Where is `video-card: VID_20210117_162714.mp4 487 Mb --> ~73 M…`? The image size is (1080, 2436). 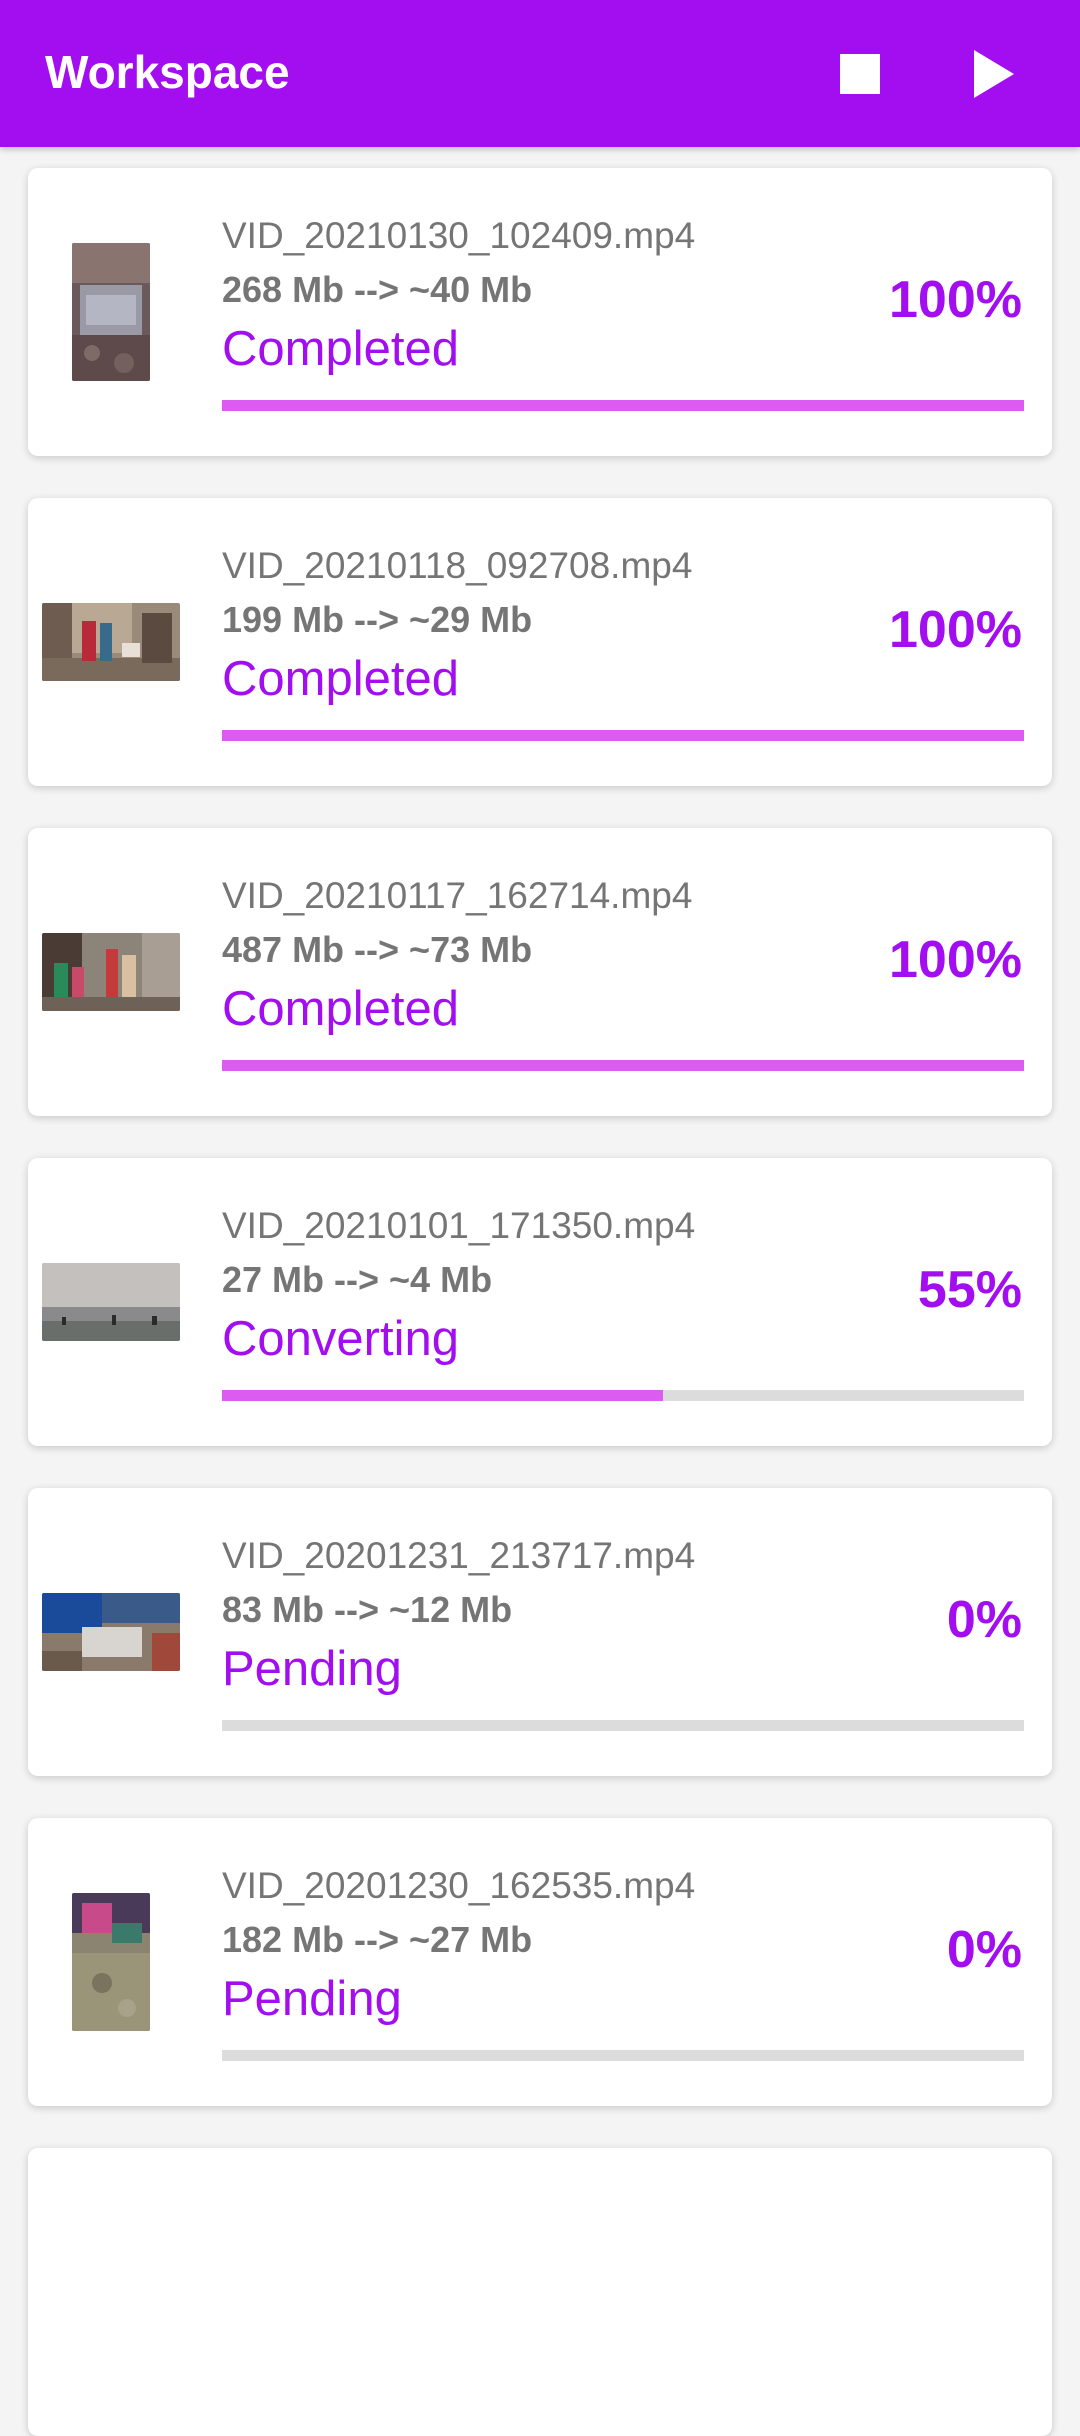
video-card: VID_20210117_162714.mp4 487 Mb --> ~73 M… is located at coordinates (540, 972).